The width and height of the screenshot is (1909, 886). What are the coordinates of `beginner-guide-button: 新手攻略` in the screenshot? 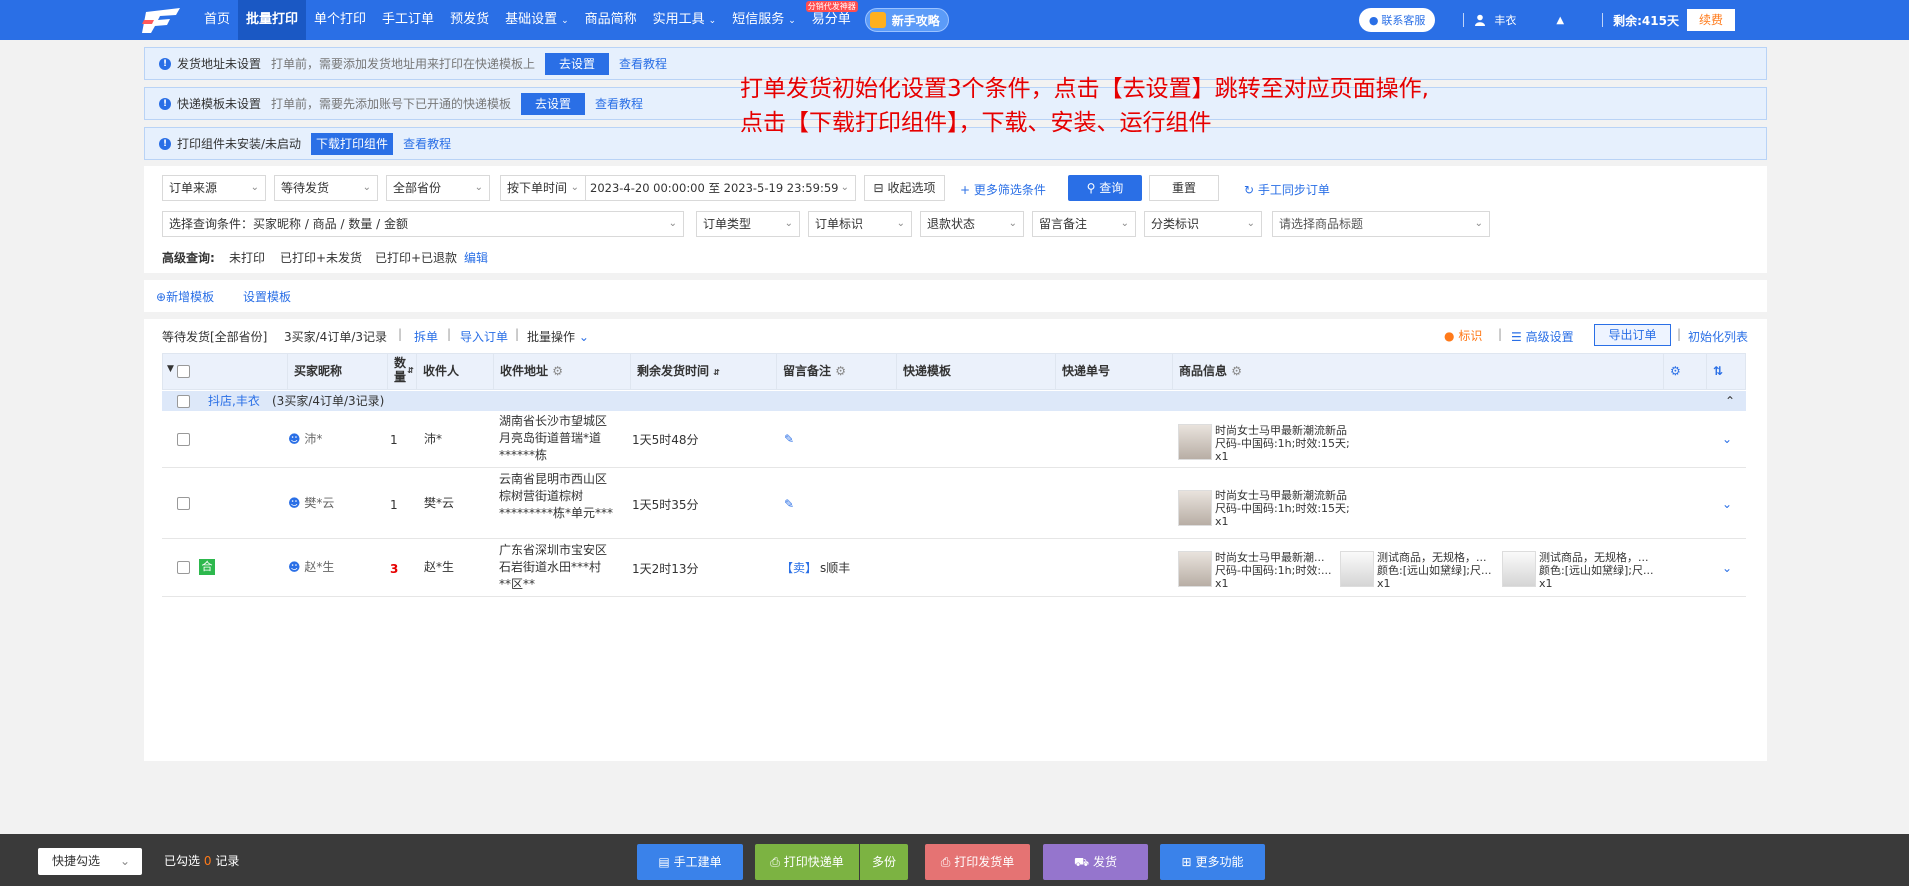 It's located at (906, 20).